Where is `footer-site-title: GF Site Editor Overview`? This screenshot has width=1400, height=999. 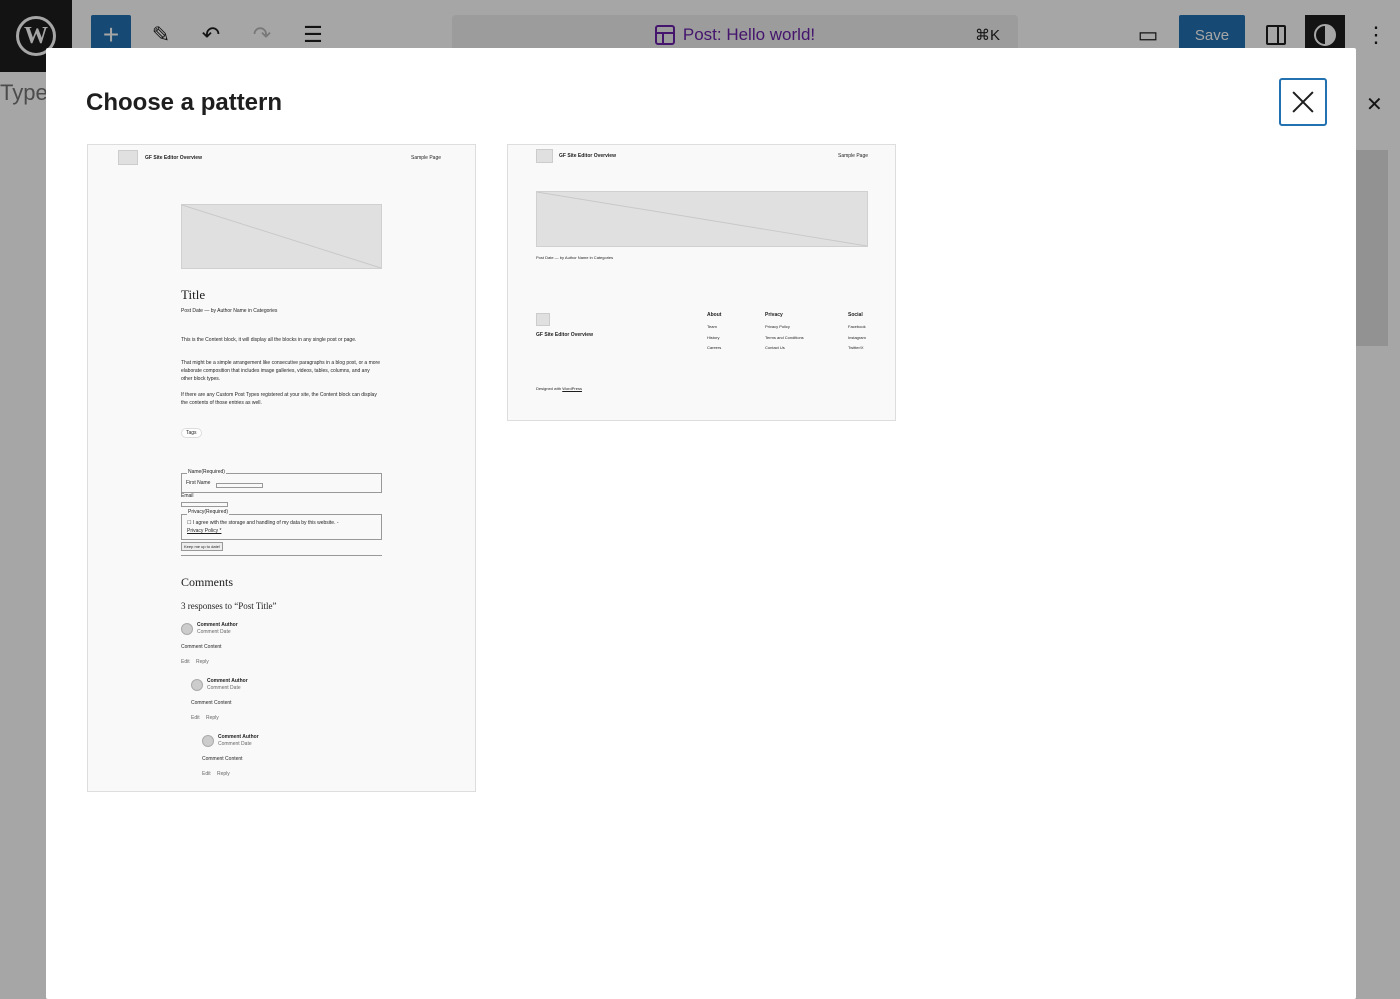 footer-site-title: GF Site Editor Overview is located at coordinates (564, 335).